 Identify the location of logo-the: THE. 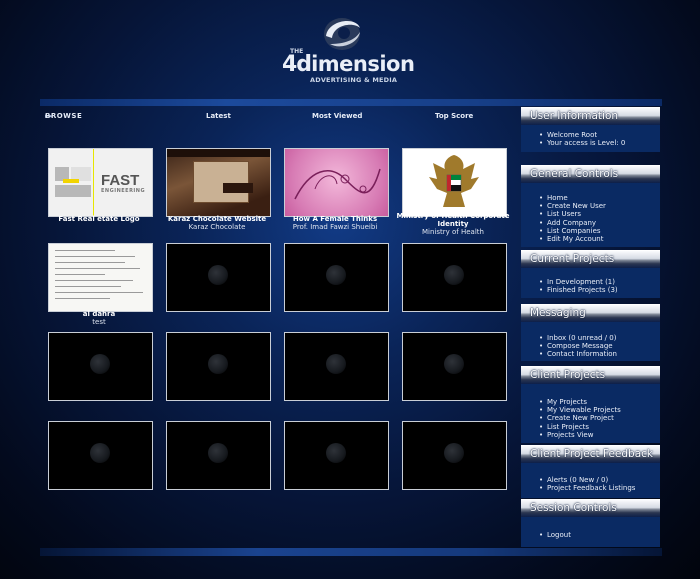
(297, 51).